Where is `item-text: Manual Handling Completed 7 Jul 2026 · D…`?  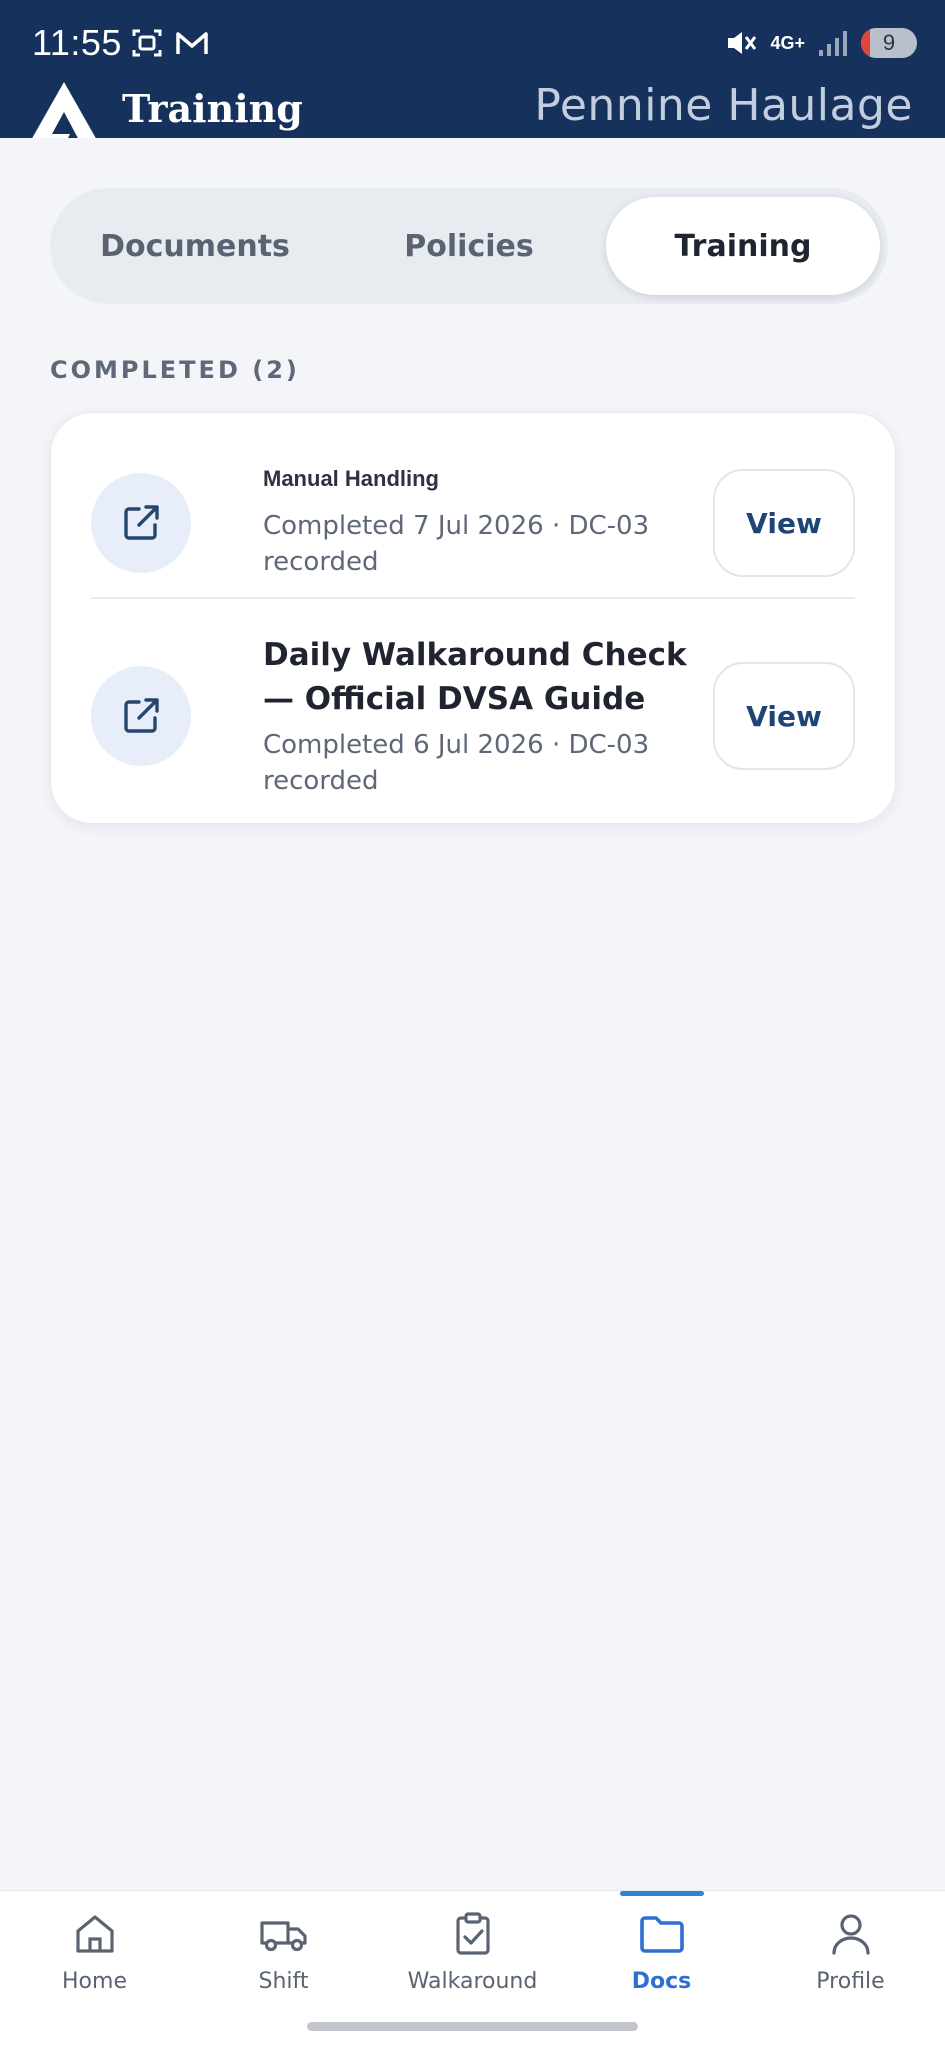
item-text: Manual Handling Completed 7 Jul 2026 · D… is located at coordinates (488, 523).